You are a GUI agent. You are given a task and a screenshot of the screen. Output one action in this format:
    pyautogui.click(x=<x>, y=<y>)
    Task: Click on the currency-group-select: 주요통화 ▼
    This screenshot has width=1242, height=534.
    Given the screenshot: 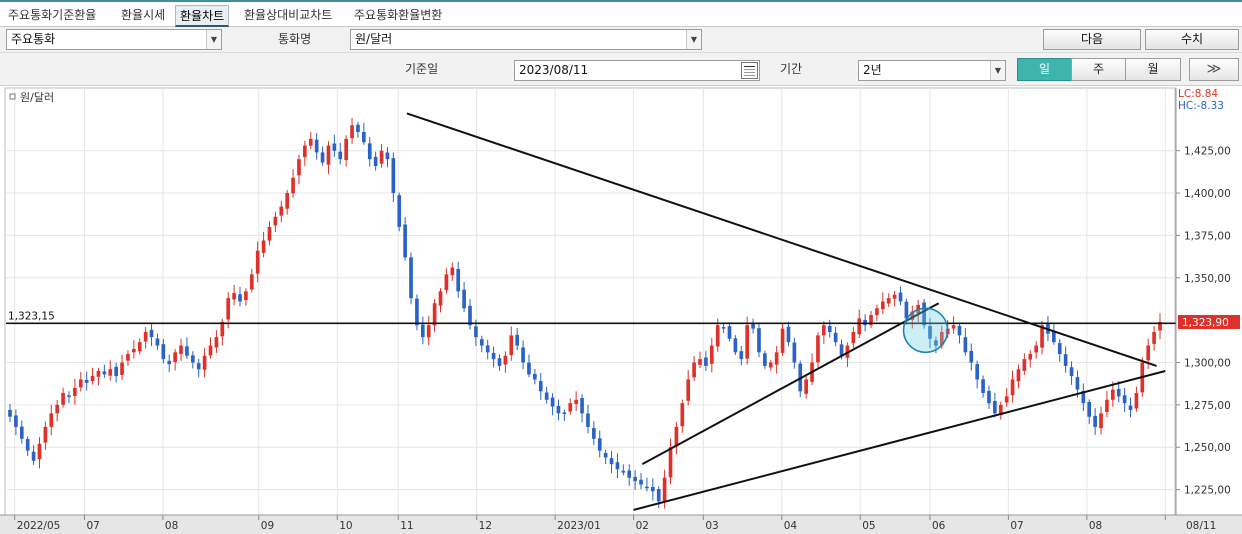 What is the action you would take?
    pyautogui.click(x=114, y=39)
    